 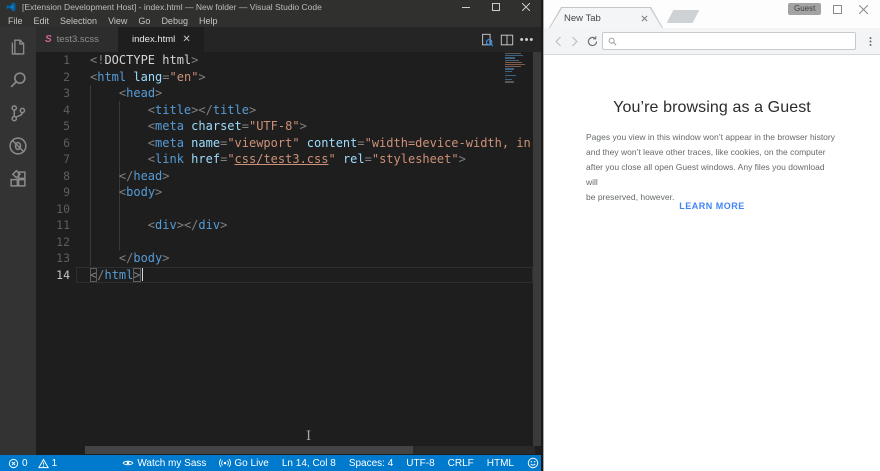 I want to click on editor-vertical-scrollbar, so click(x=537, y=249).